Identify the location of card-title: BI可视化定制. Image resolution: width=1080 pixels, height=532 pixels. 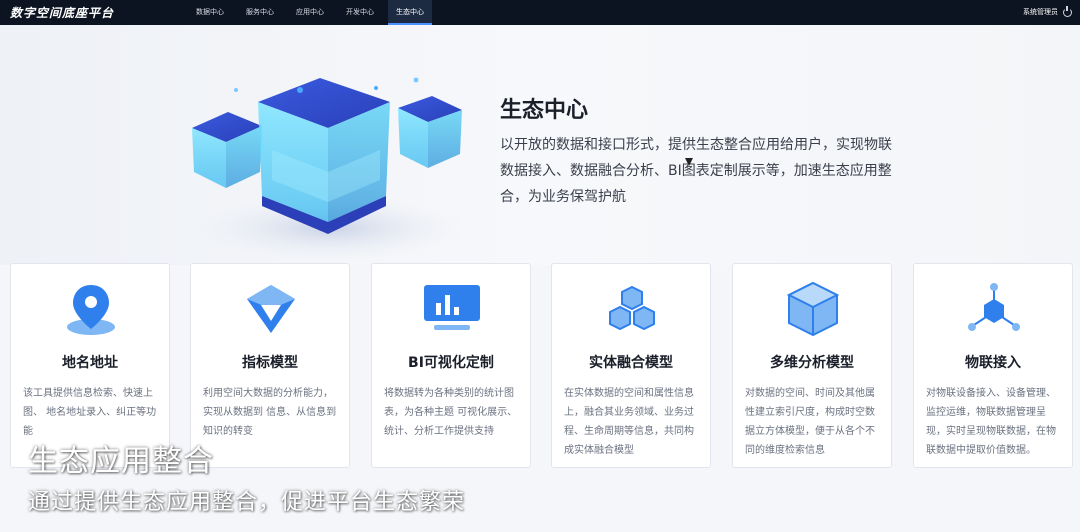
(451, 363).